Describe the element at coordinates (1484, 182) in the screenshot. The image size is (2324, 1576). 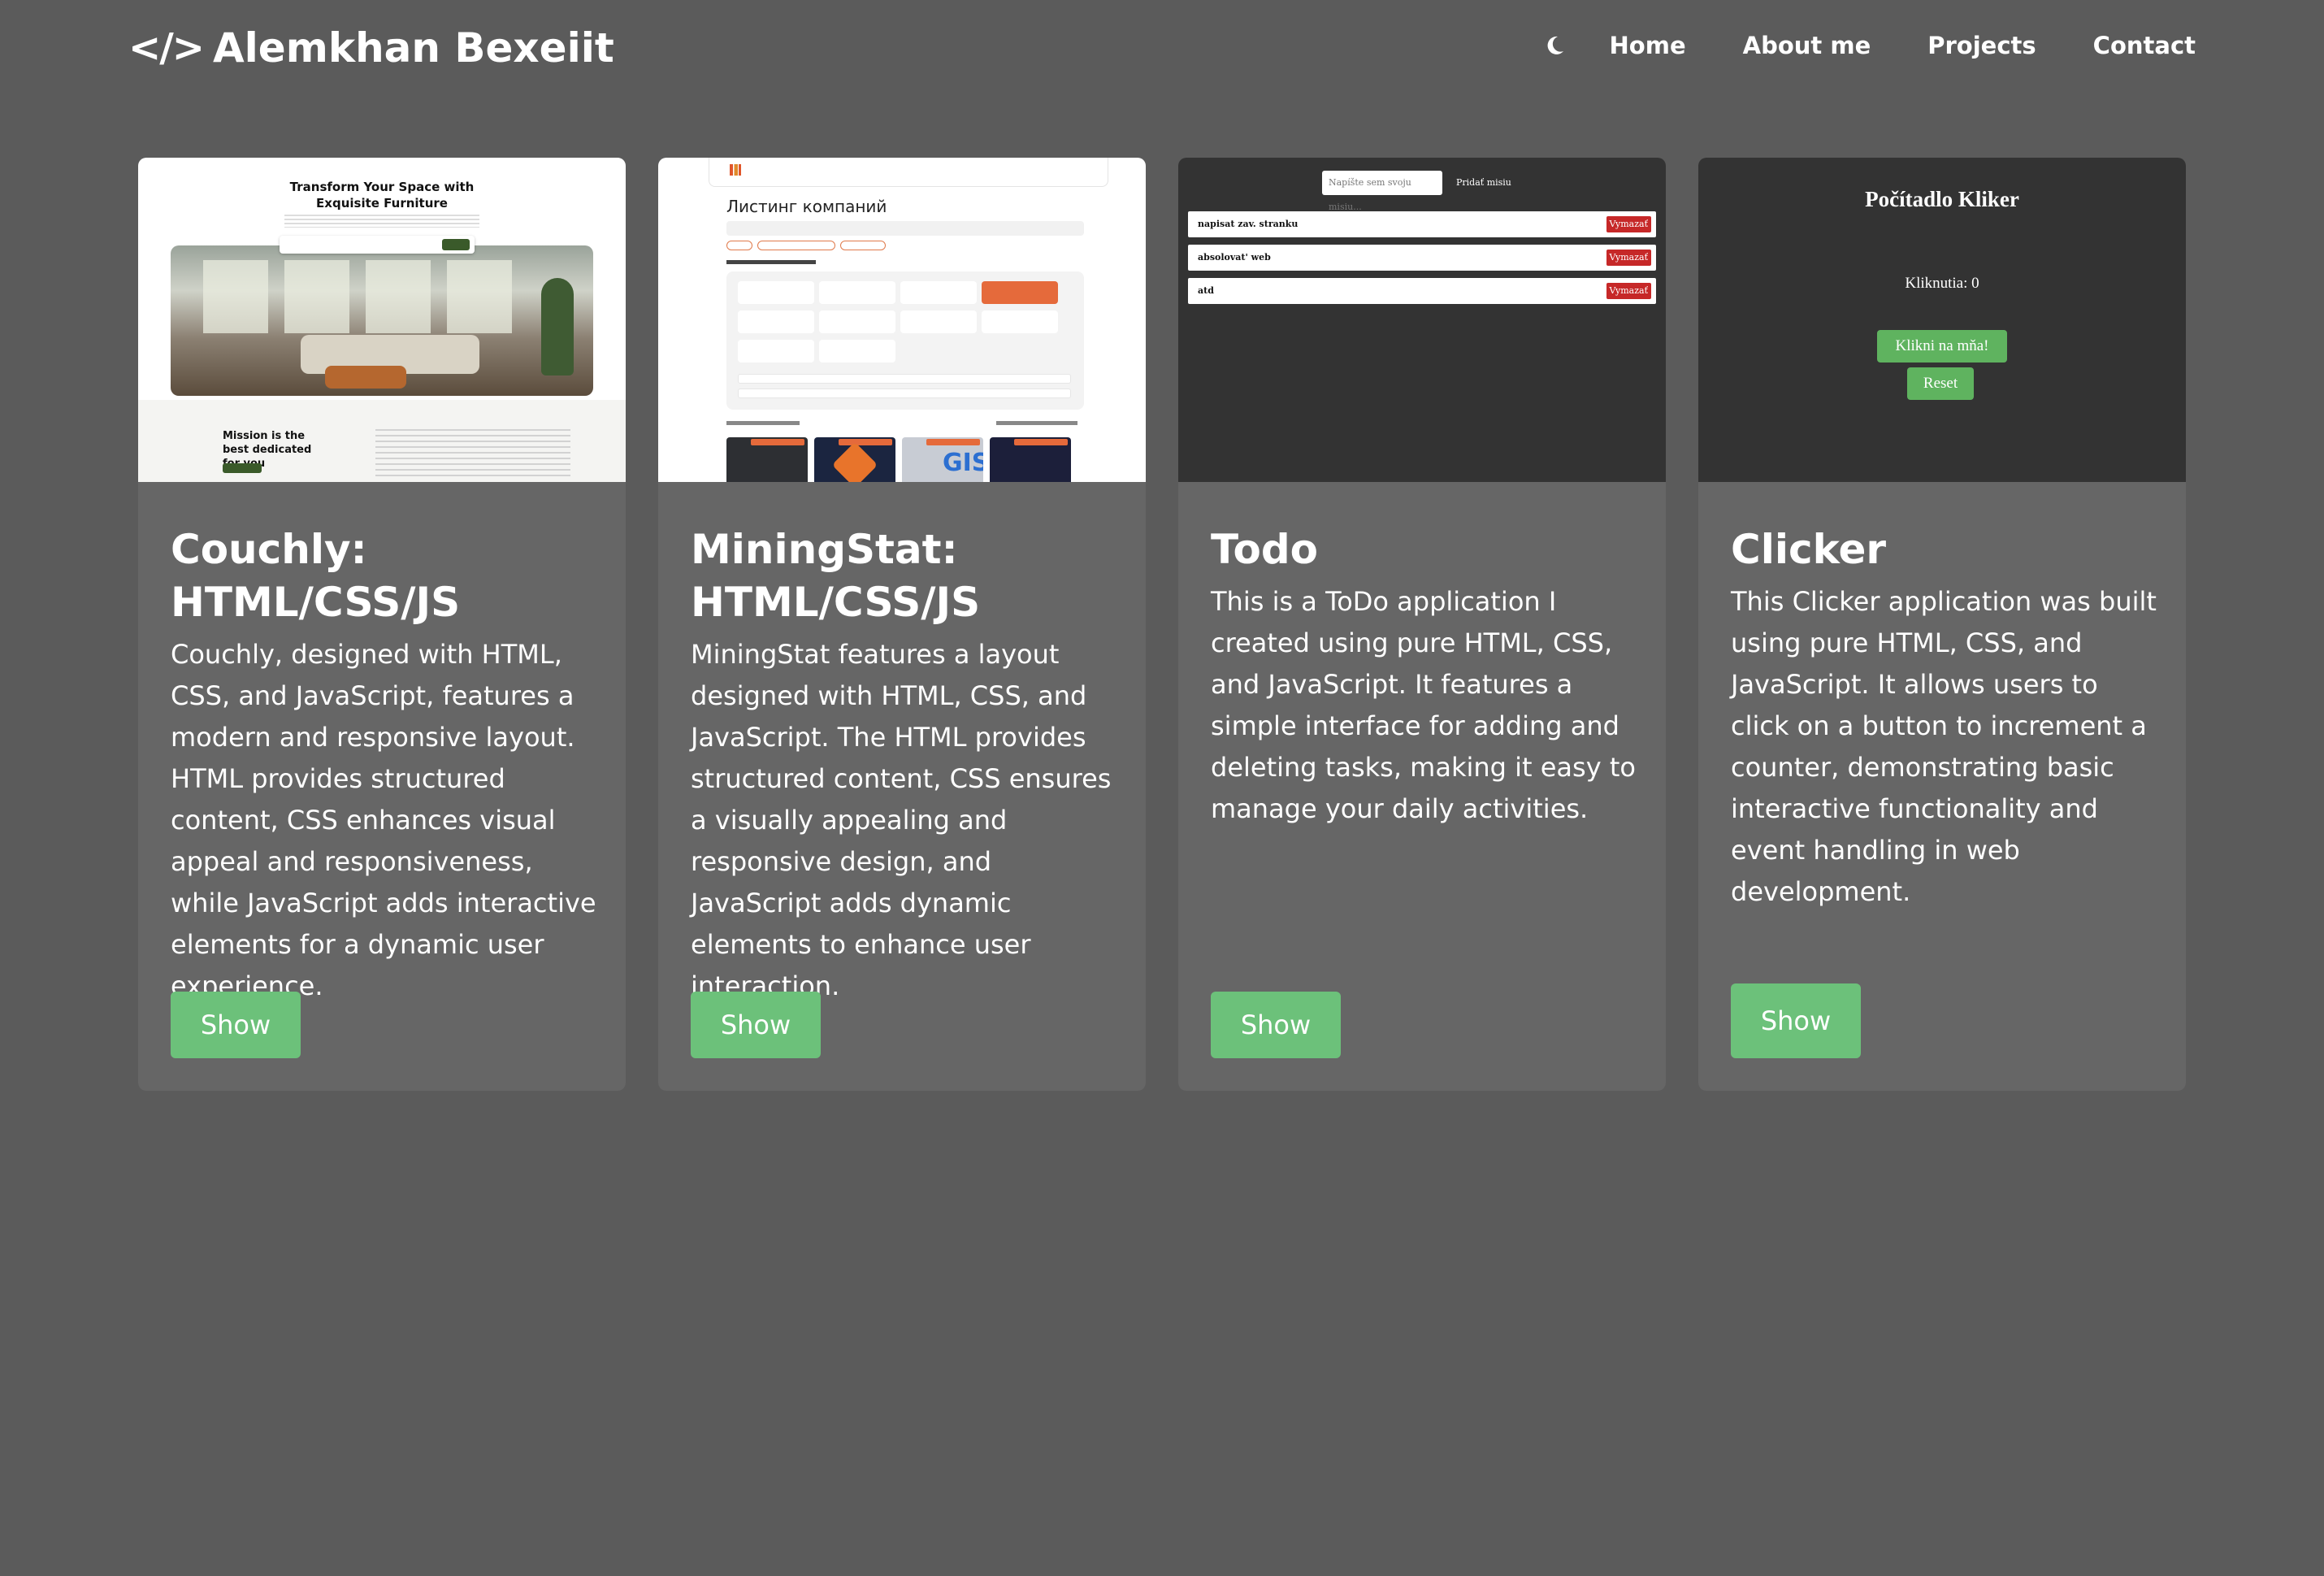
I see `todo-add-button: Pridať misiu` at that location.